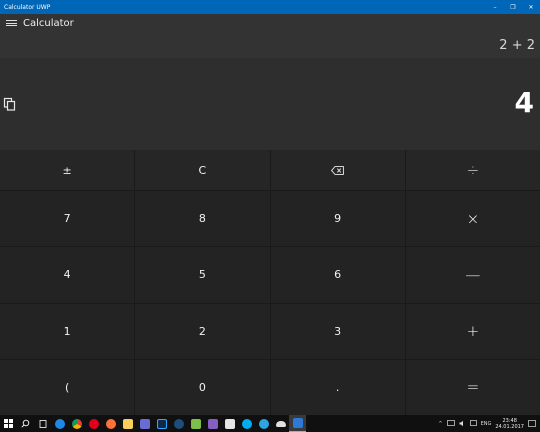  What do you see at coordinates (495, 7) in the screenshot?
I see `minimize-button: –` at bounding box center [495, 7].